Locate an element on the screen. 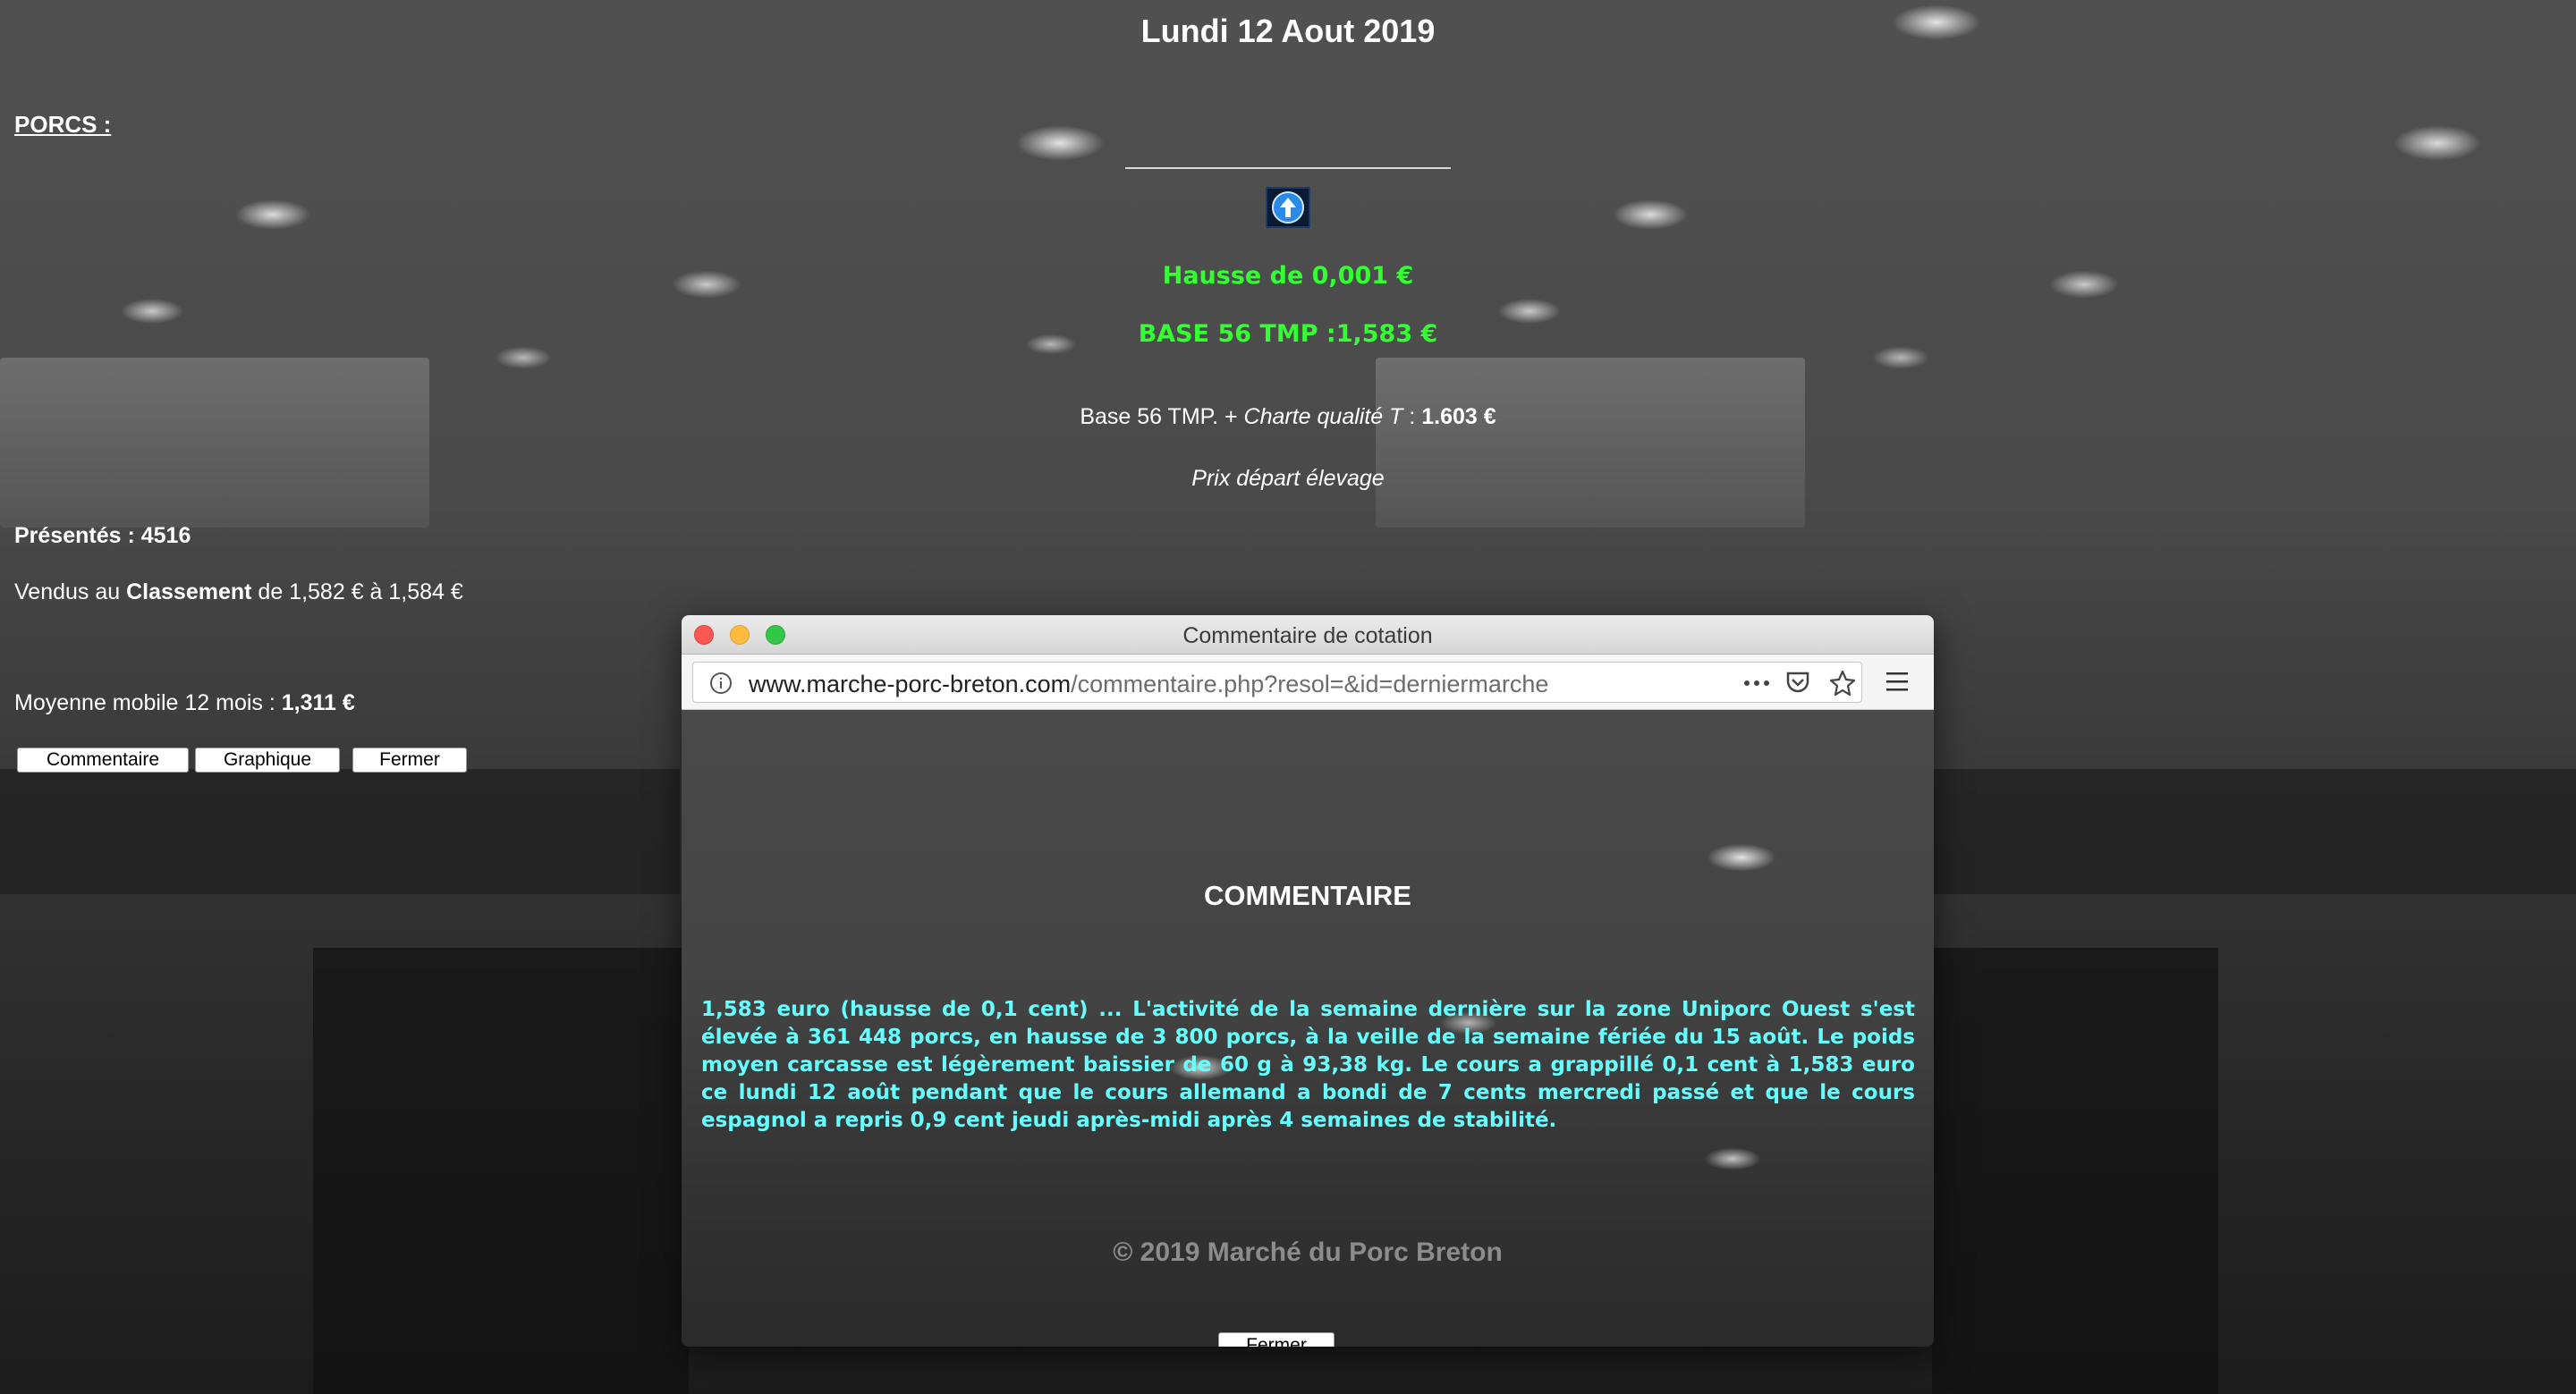 This screenshot has width=2576, height=1394. commentaire-button: Commentaire is located at coordinates (103, 760).